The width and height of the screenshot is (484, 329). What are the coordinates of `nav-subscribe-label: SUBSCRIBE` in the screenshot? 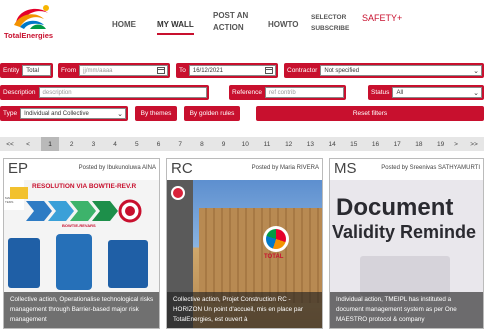 It's located at (330, 28).